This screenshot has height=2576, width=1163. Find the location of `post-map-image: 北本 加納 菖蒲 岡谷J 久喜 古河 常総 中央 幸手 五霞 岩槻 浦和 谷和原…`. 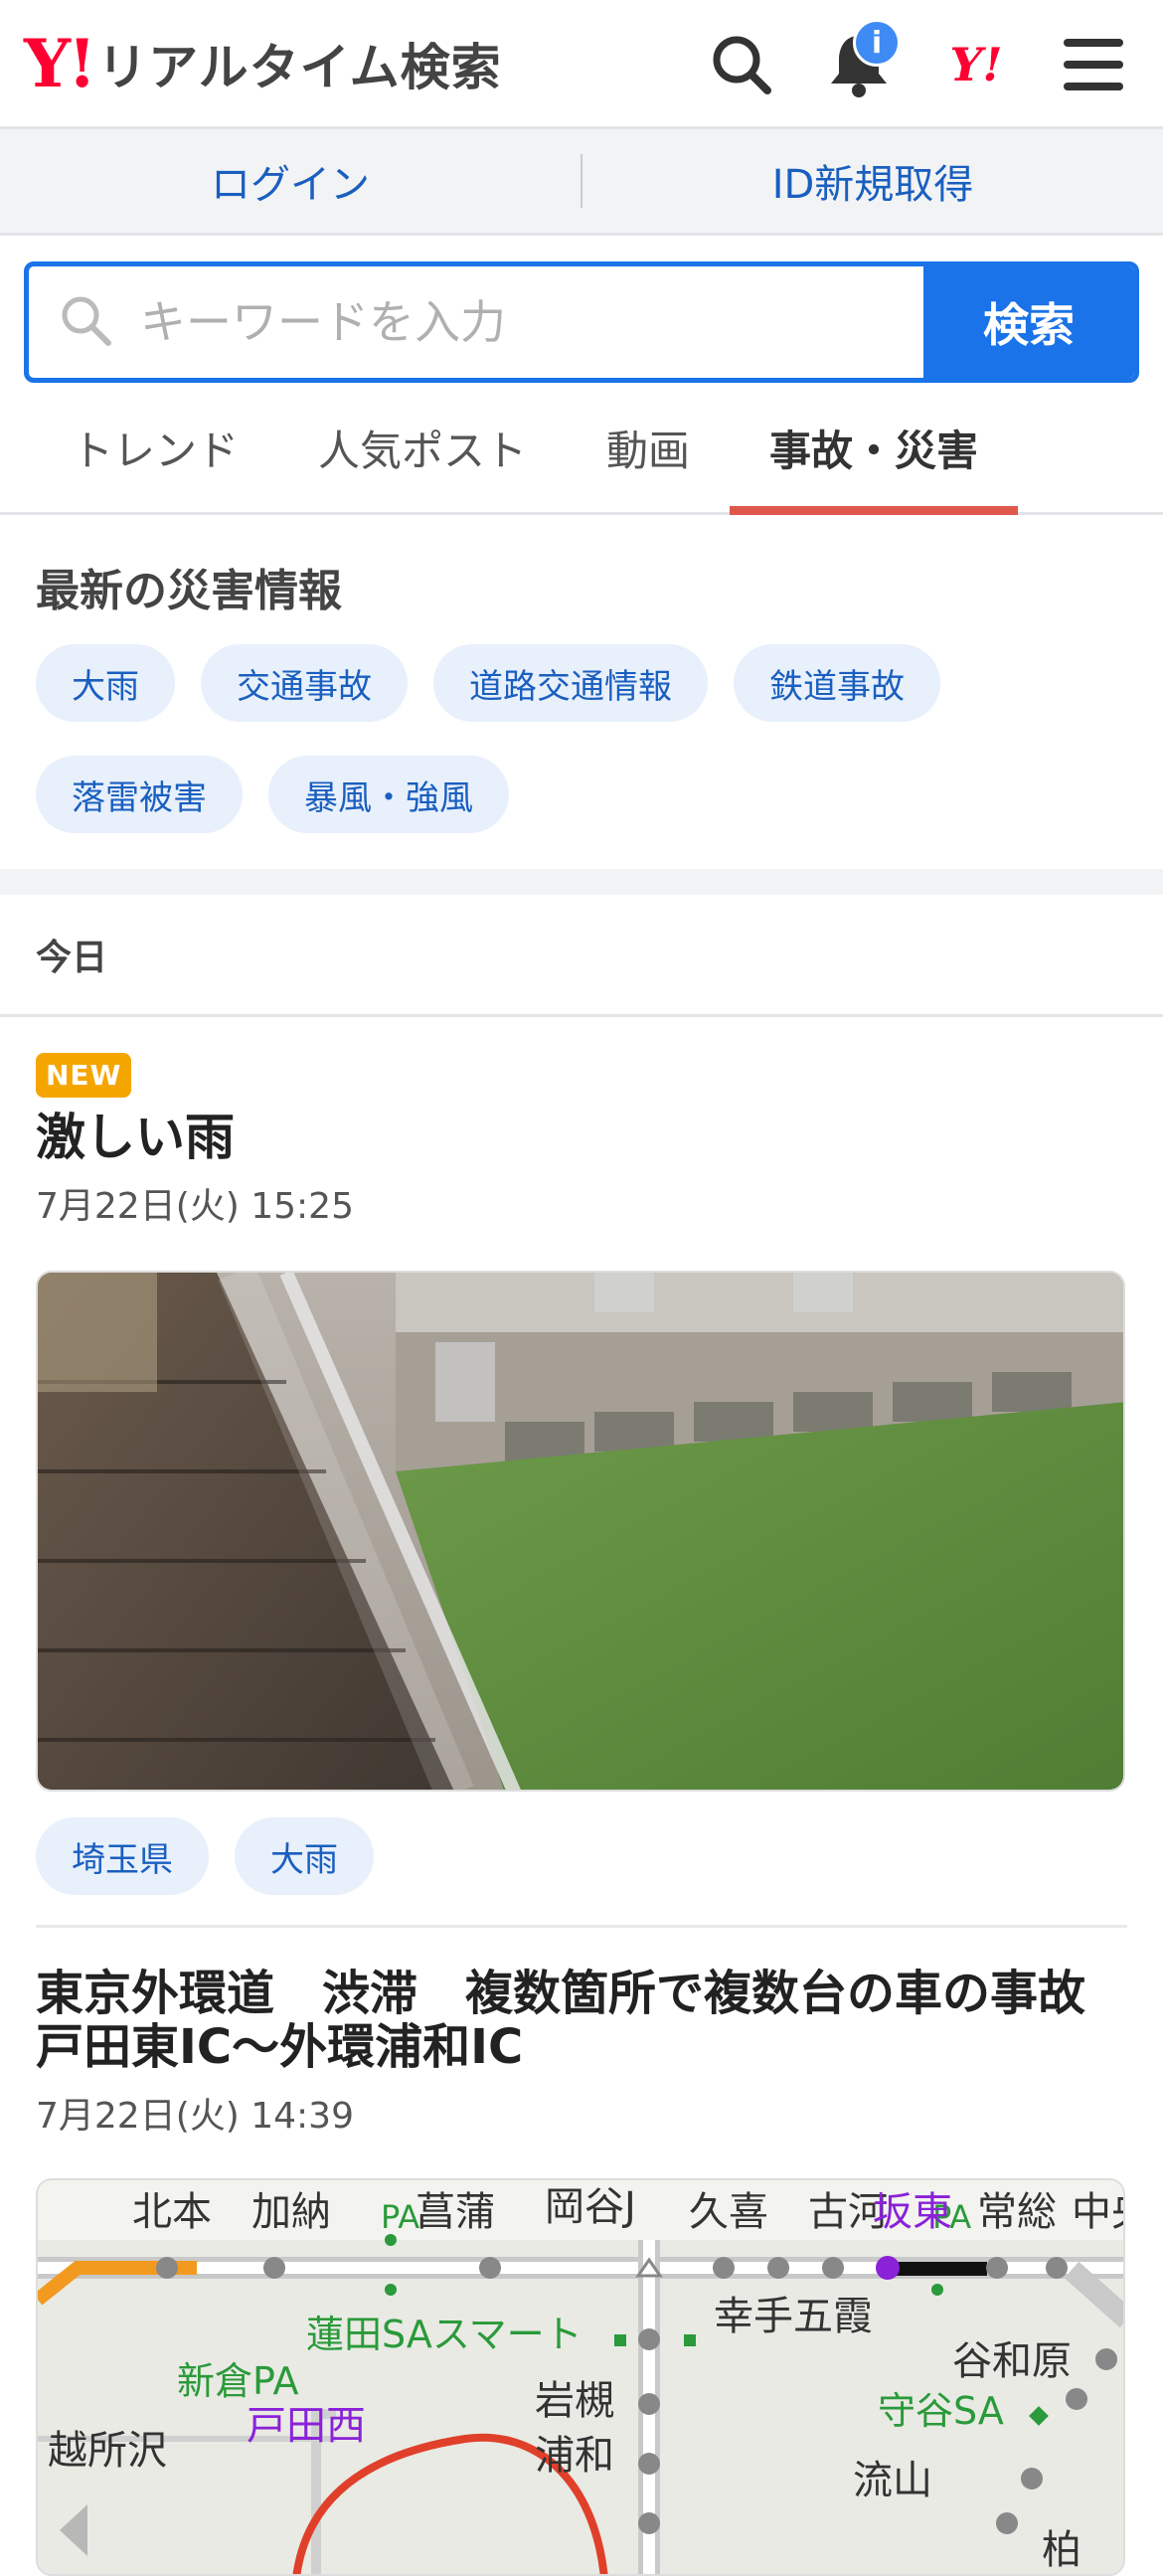

post-map-image: 北本 加納 菖蒲 岡谷J 久喜 古河 常総 中央 幸手 五霞 岩槻 浦和 谷和原… is located at coordinates (580, 2376).